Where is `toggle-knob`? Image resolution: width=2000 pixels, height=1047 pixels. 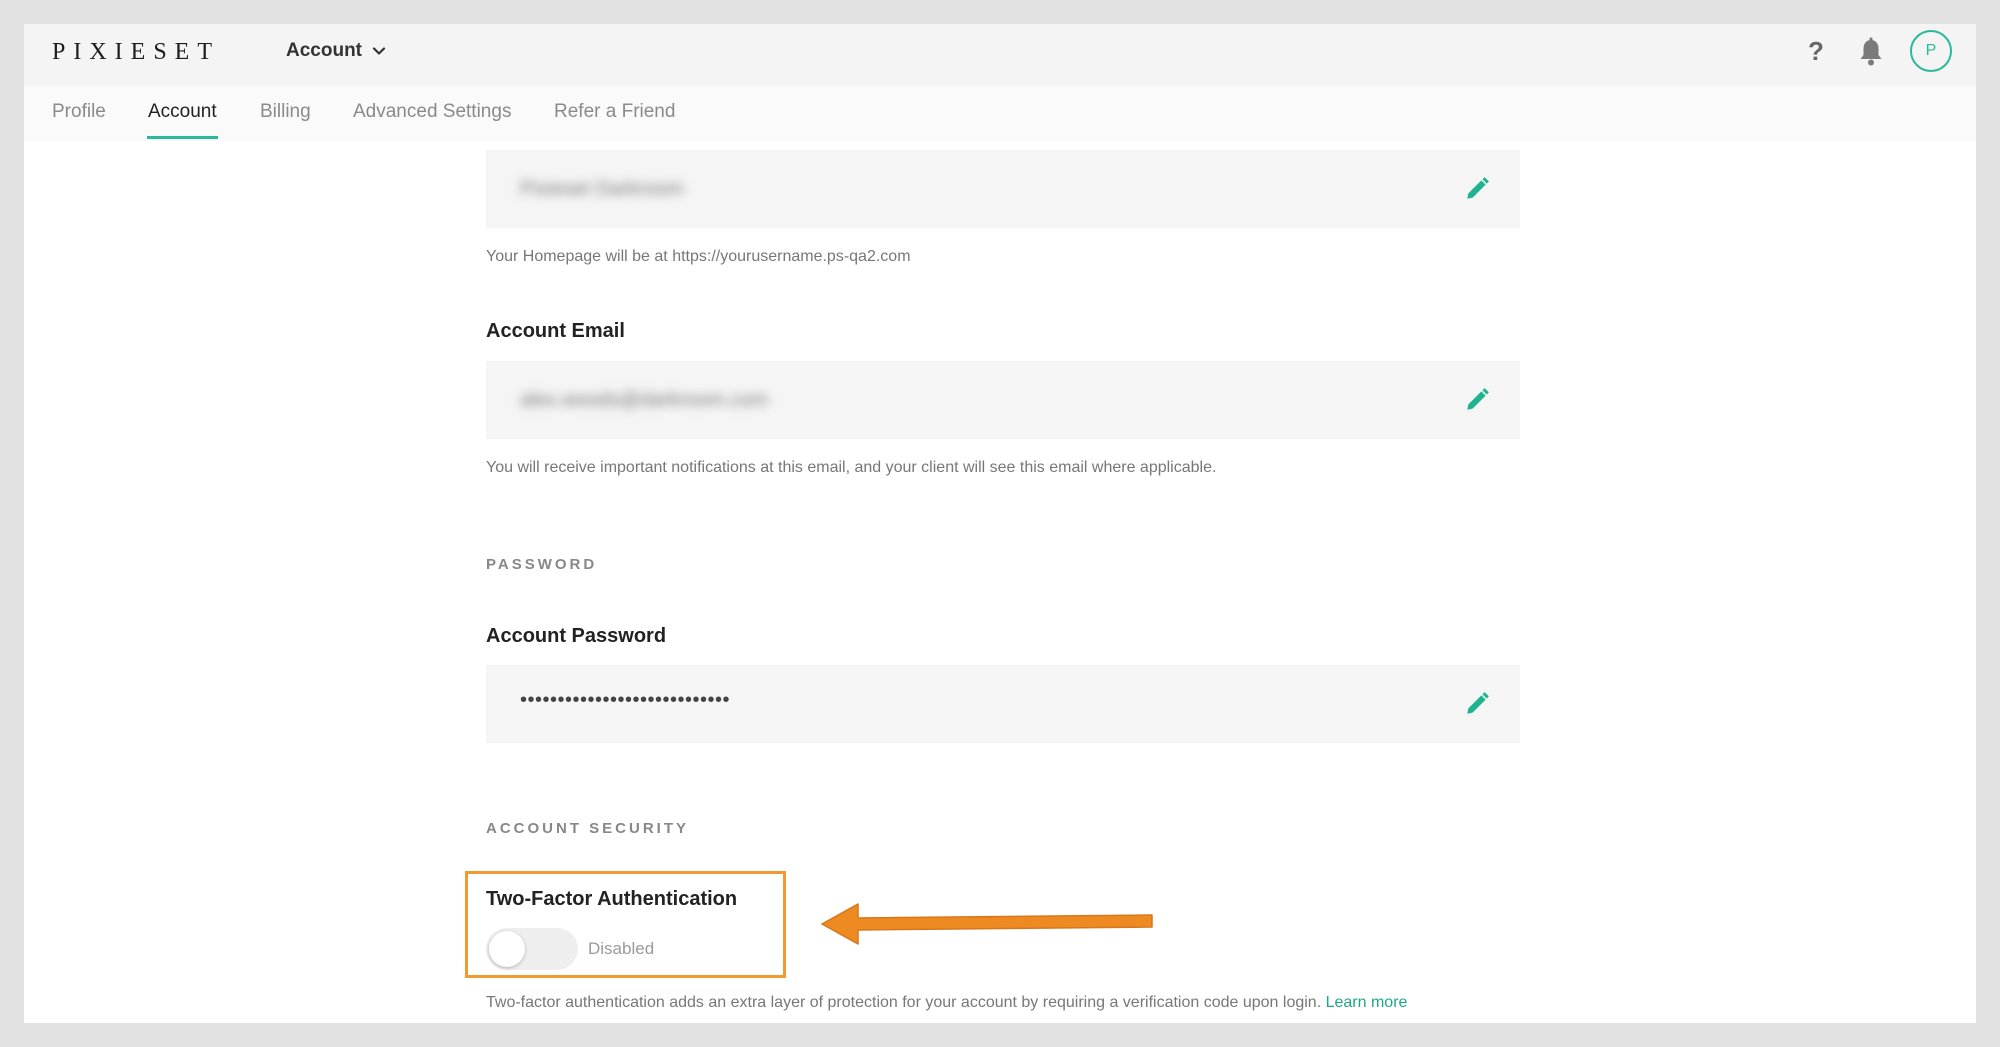 toggle-knob is located at coordinates (507, 949).